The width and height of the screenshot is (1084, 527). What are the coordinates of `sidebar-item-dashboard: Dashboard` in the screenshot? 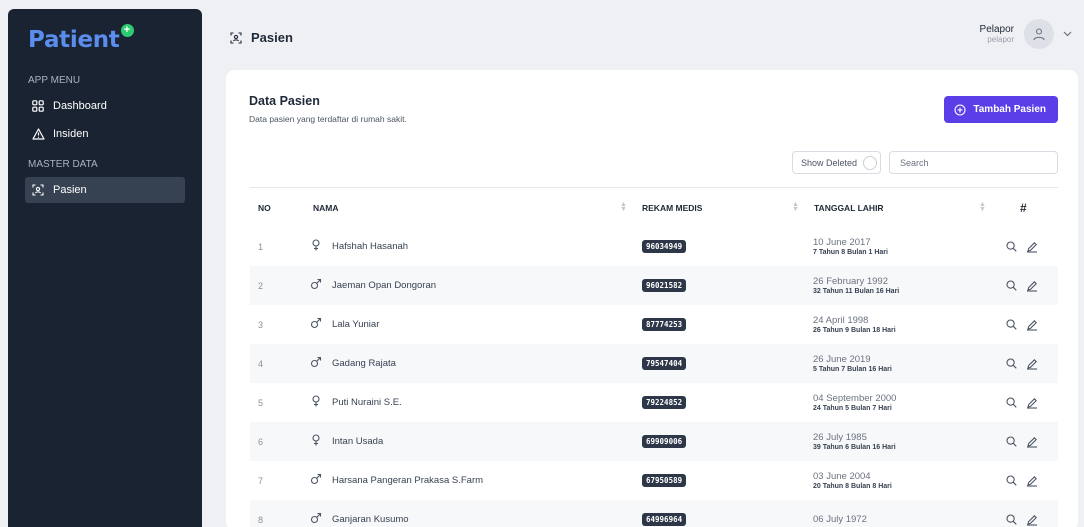 It's located at (105, 106).